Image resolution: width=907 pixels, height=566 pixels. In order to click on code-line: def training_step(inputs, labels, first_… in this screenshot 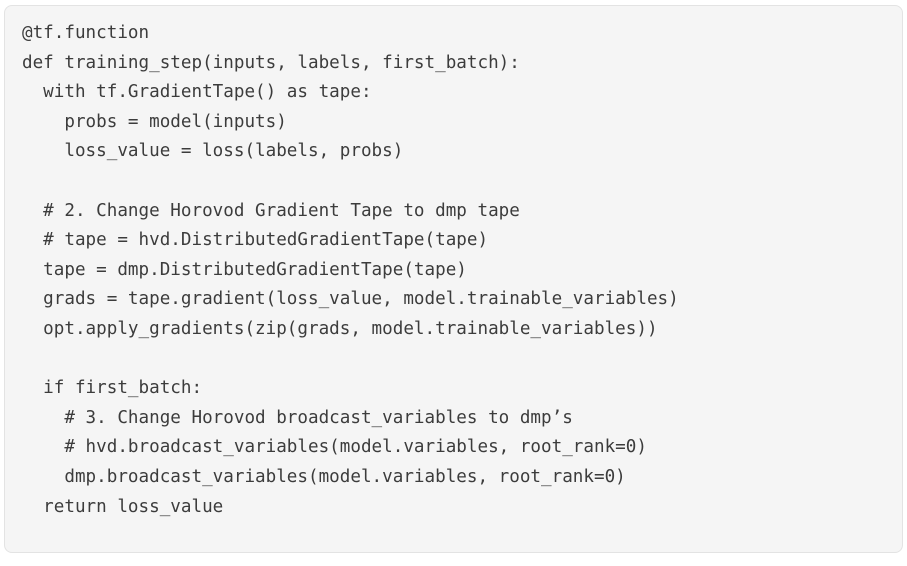, I will do `click(271, 62)`.